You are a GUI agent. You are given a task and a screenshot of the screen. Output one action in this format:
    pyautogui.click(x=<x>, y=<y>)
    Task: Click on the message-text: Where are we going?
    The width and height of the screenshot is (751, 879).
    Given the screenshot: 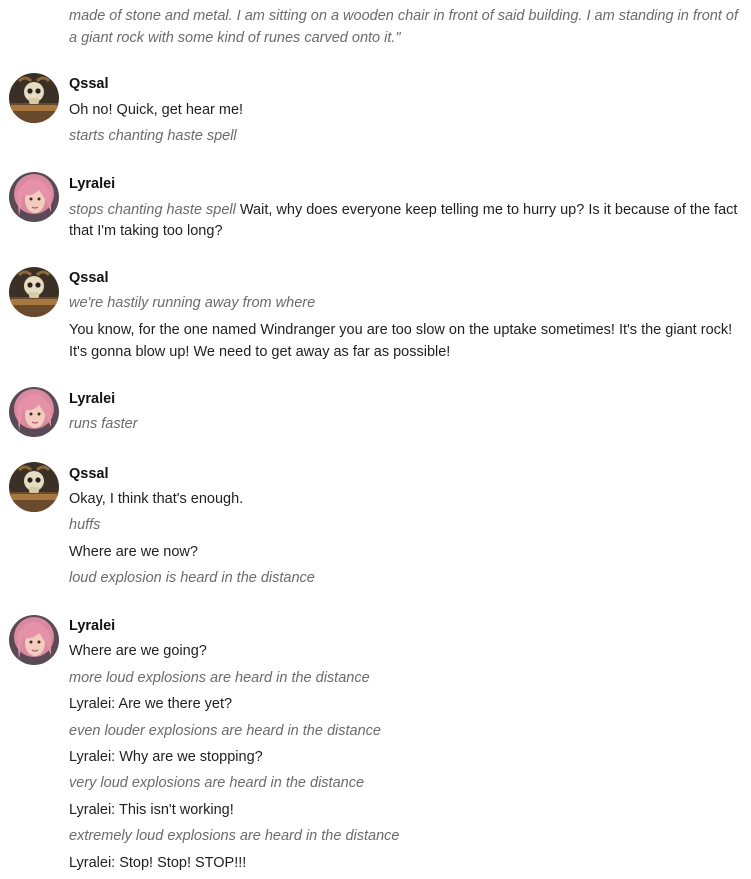 What is the action you would take?
    pyautogui.click(x=138, y=651)
    